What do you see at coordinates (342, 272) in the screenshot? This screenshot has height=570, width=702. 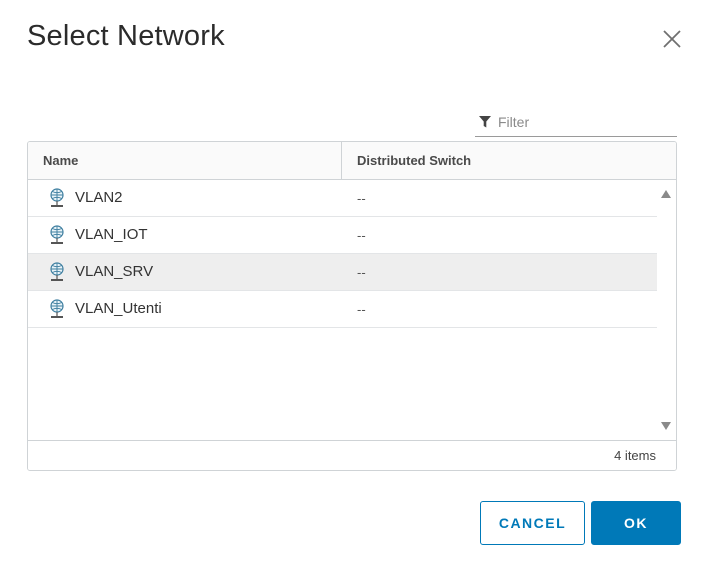 I see `table-row-selected: VLAN_SRV --` at bounding box center [342, 272].